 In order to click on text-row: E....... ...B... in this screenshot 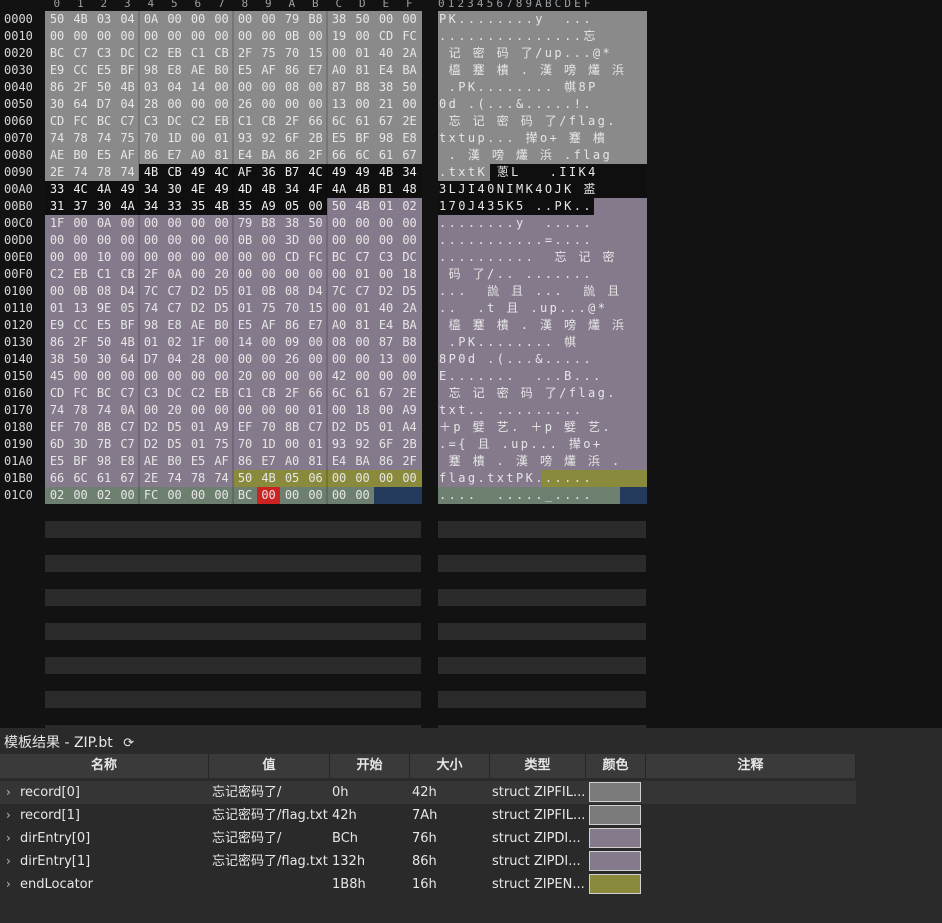, I will do `click(543, 376)`.